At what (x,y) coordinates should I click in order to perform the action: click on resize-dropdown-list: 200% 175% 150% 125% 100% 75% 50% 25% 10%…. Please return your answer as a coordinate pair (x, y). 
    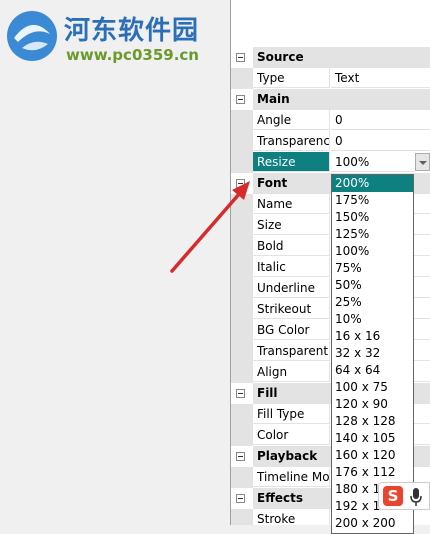
    Looking at the image, I should click on (372, 354).